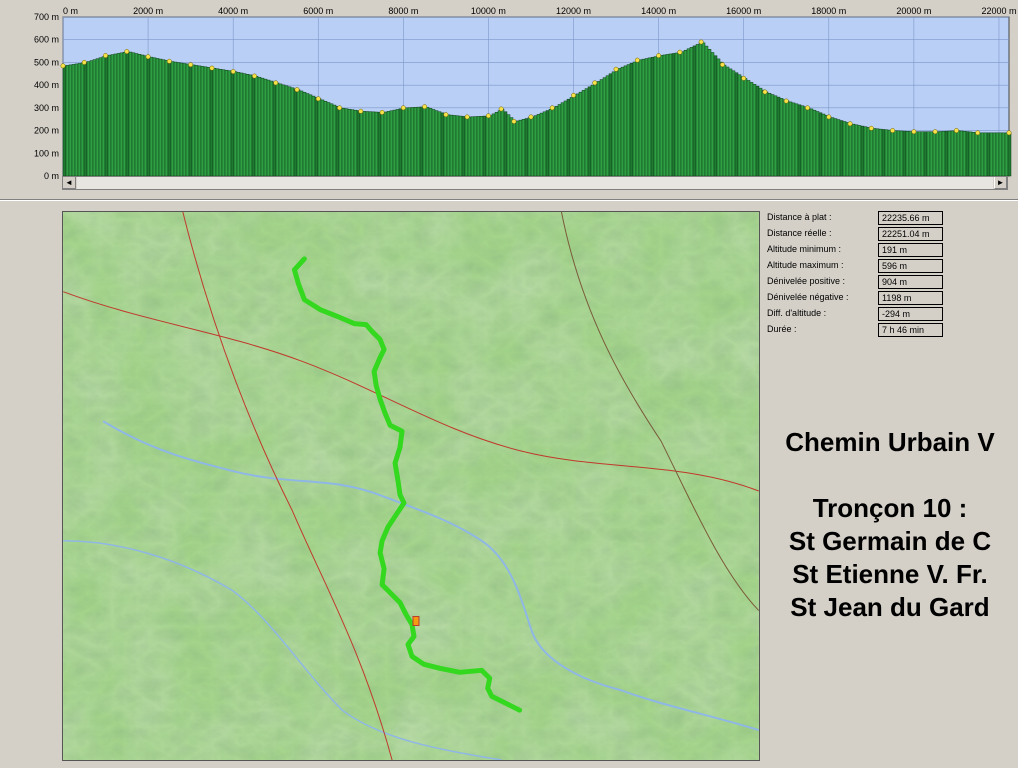 This screenshot has height=768, width=1018. I want to click on y-tick-label: 400 m, so click(46, 85).